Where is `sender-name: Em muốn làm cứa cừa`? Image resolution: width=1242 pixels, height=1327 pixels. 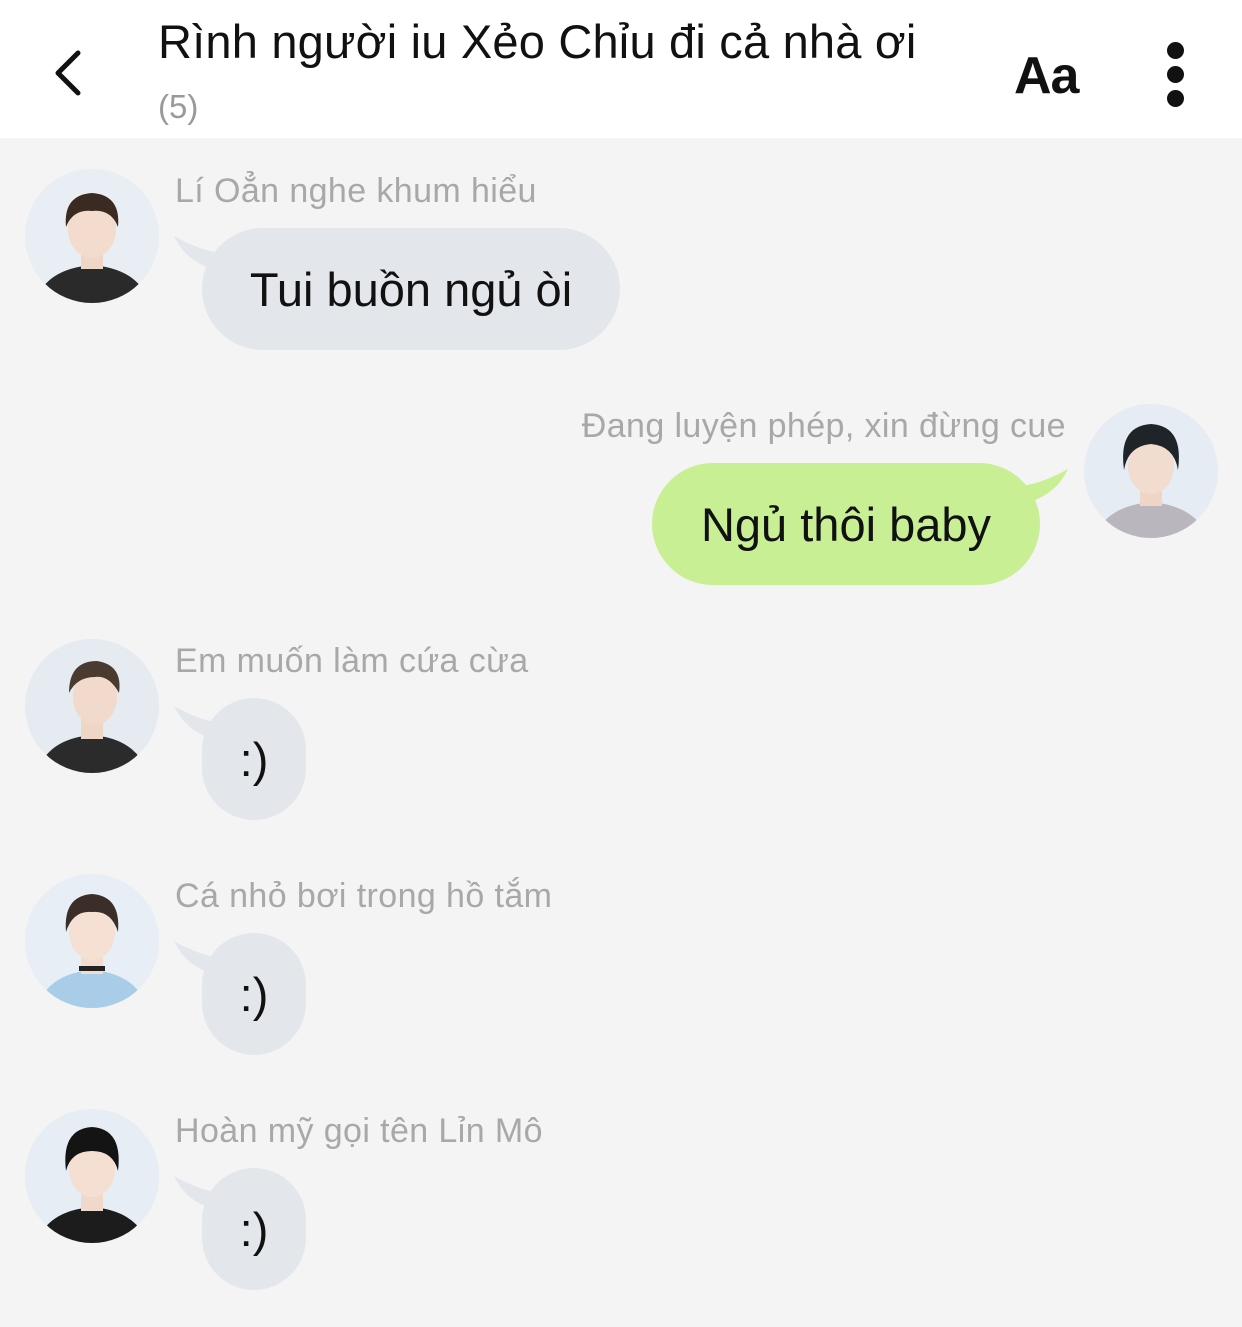 sender-name: Em muốn làm cứa cừa is located at coordinates (352, 661).